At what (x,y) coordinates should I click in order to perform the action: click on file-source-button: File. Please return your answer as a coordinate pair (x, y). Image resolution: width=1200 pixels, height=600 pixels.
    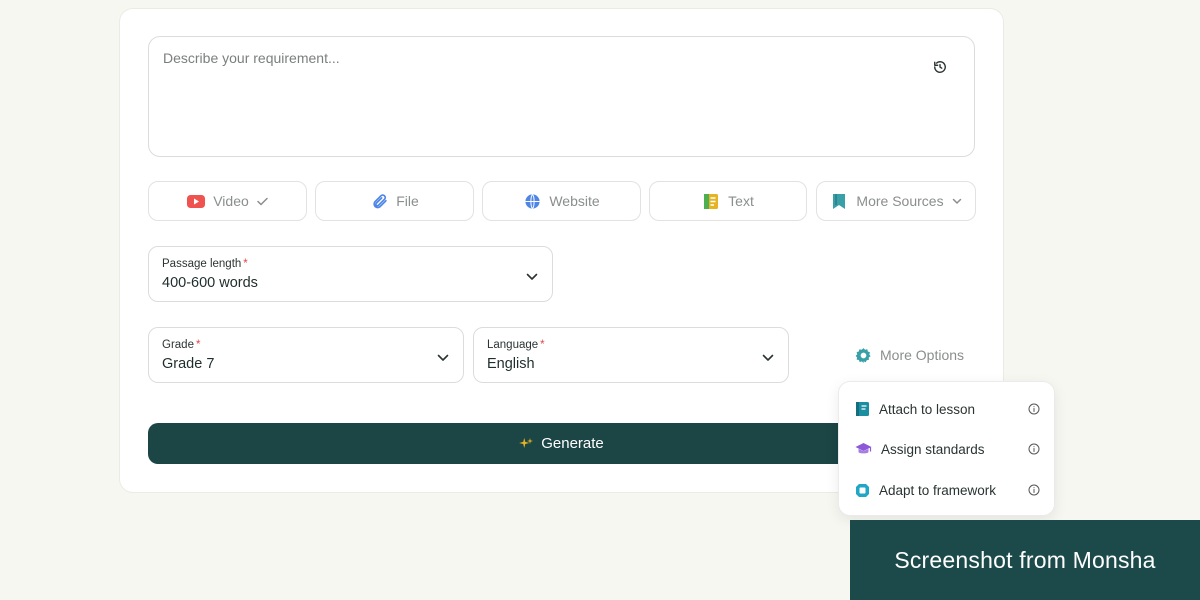
    Looking at the image, I should click on (394, 201).